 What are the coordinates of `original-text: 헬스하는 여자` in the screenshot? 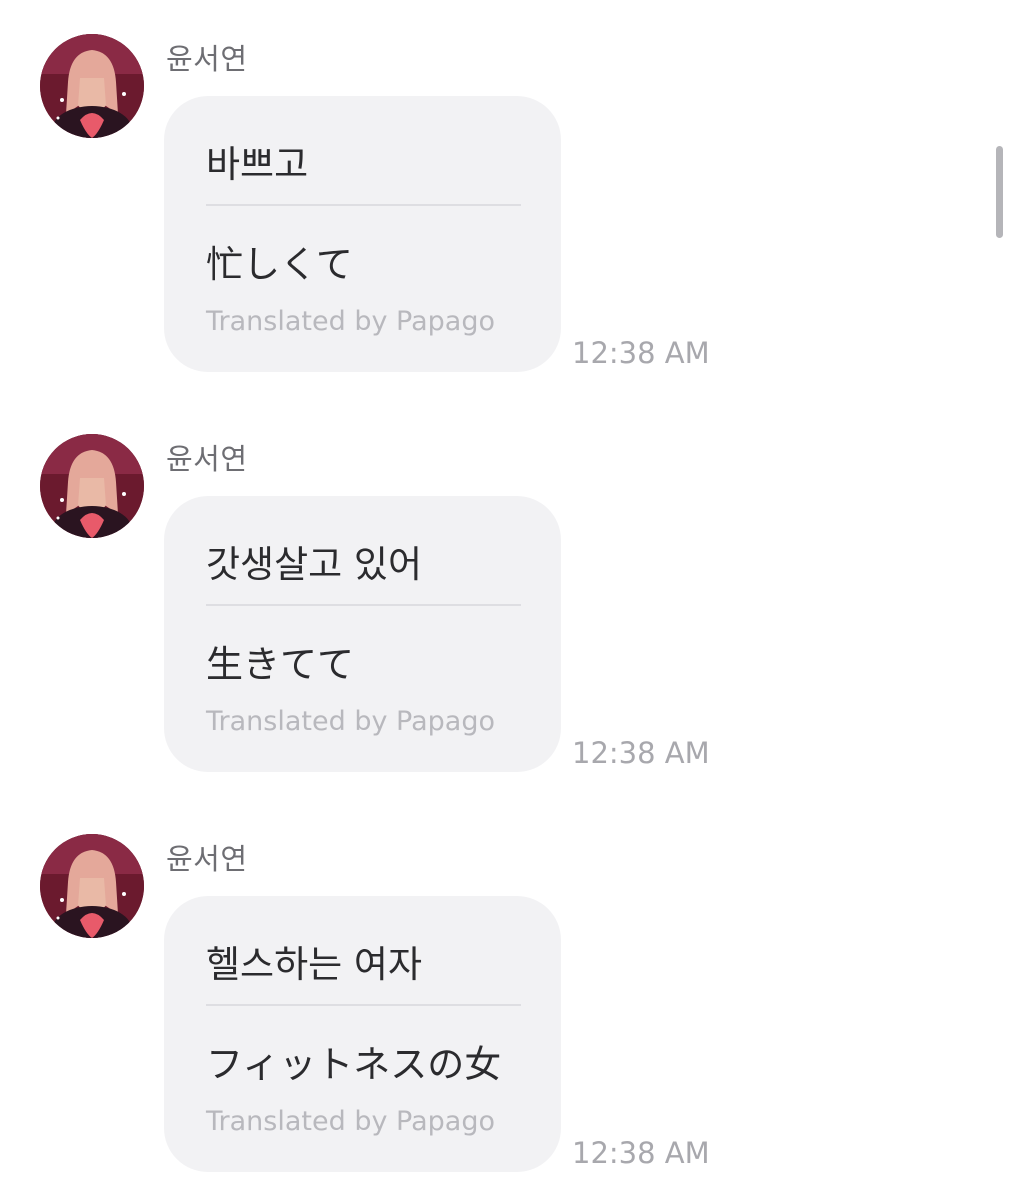 It's located at (314, 964).